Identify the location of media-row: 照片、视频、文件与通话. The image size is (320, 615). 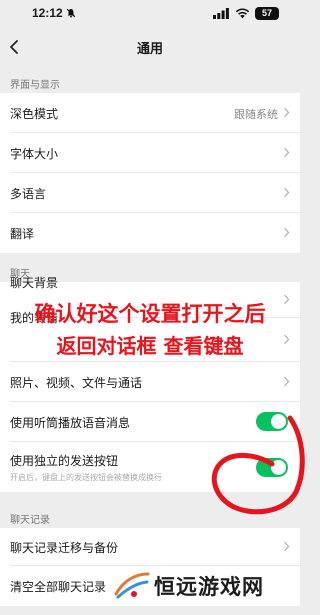
(150, 382).